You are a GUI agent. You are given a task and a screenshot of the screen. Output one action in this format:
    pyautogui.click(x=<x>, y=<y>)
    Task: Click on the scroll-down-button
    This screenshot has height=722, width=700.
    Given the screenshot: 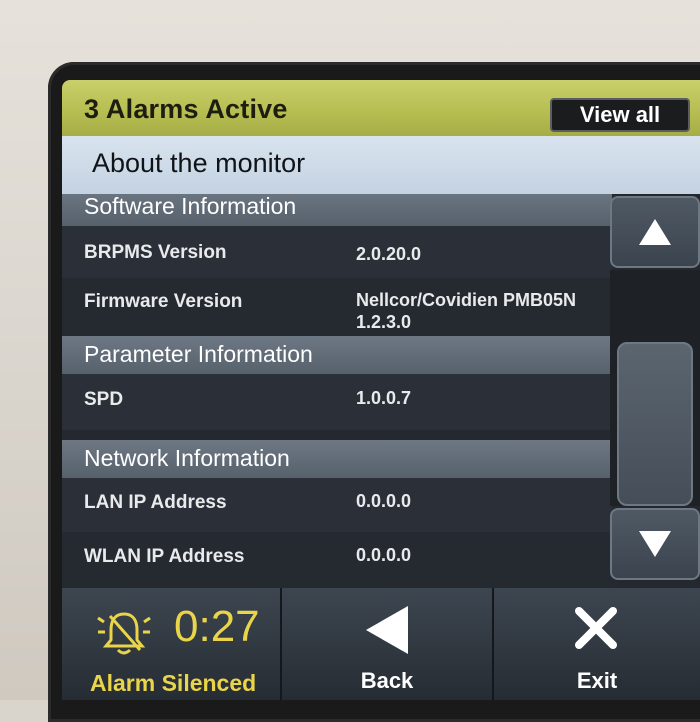 What is the action you would take?
    pyautogui.click(x=655, y=544)
    